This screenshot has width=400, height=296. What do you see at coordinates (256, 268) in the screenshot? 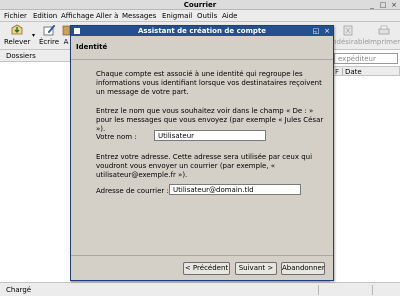
I see `next-button: Suivant >` at bounding box center [256, 268].